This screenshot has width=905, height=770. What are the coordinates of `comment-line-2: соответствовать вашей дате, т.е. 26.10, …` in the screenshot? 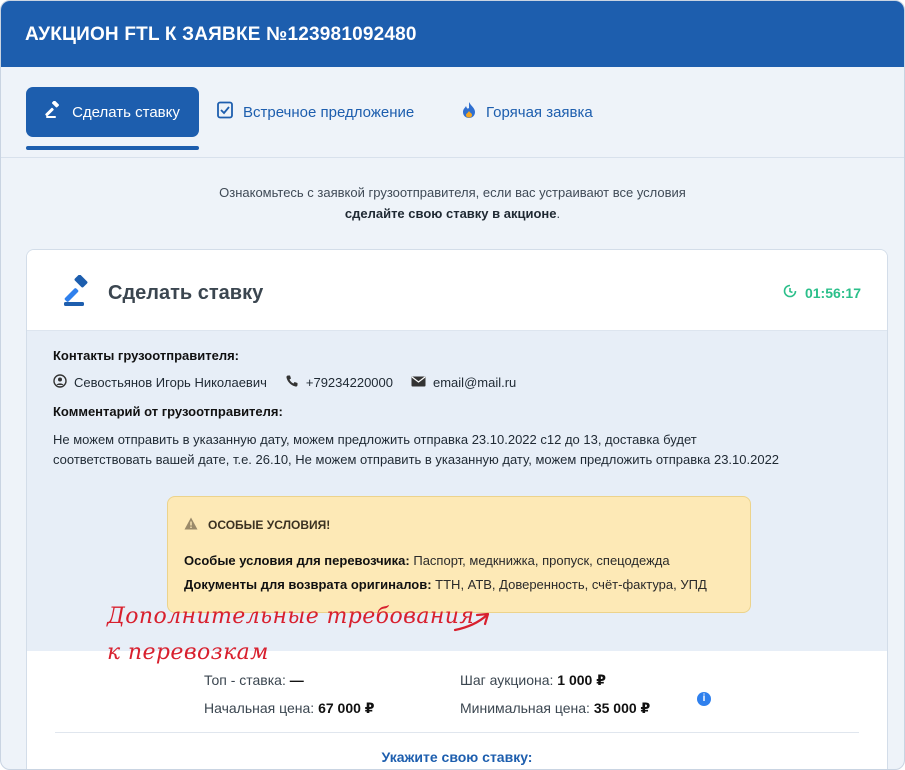 It's located at (416, 459).